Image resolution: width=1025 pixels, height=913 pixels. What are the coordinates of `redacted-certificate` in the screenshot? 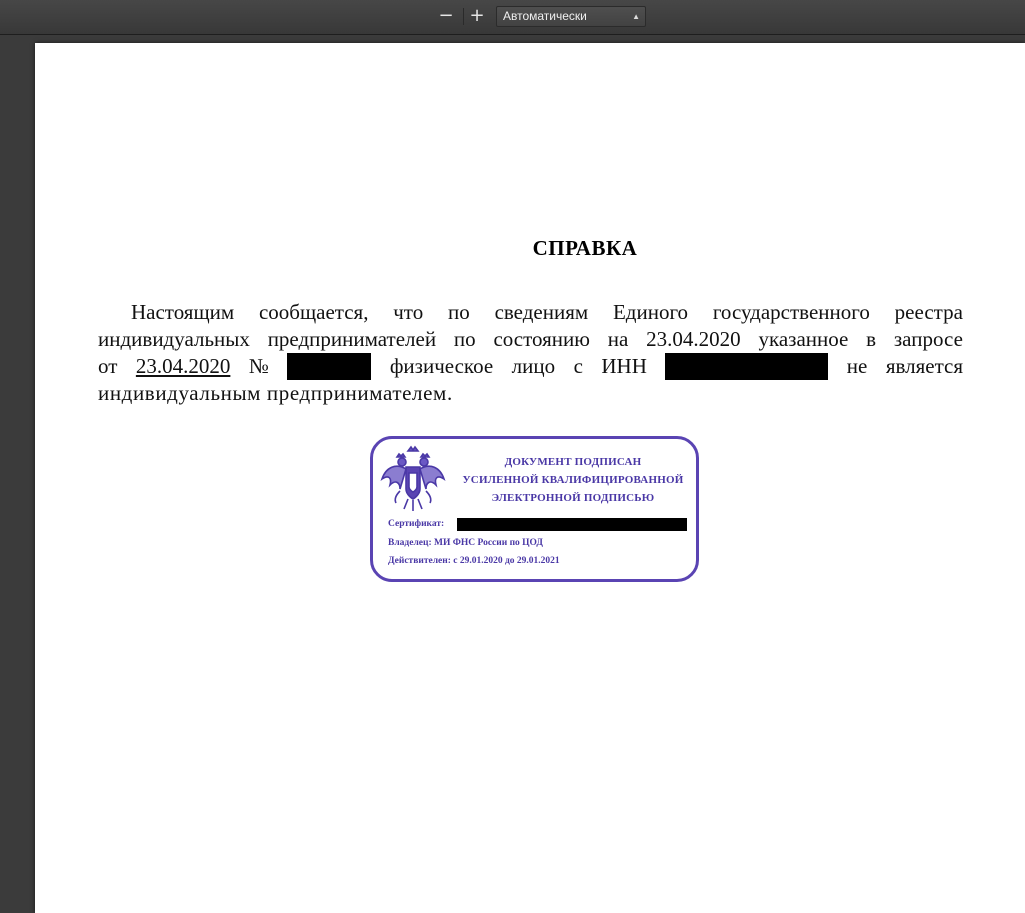 It's located at (572, 524).